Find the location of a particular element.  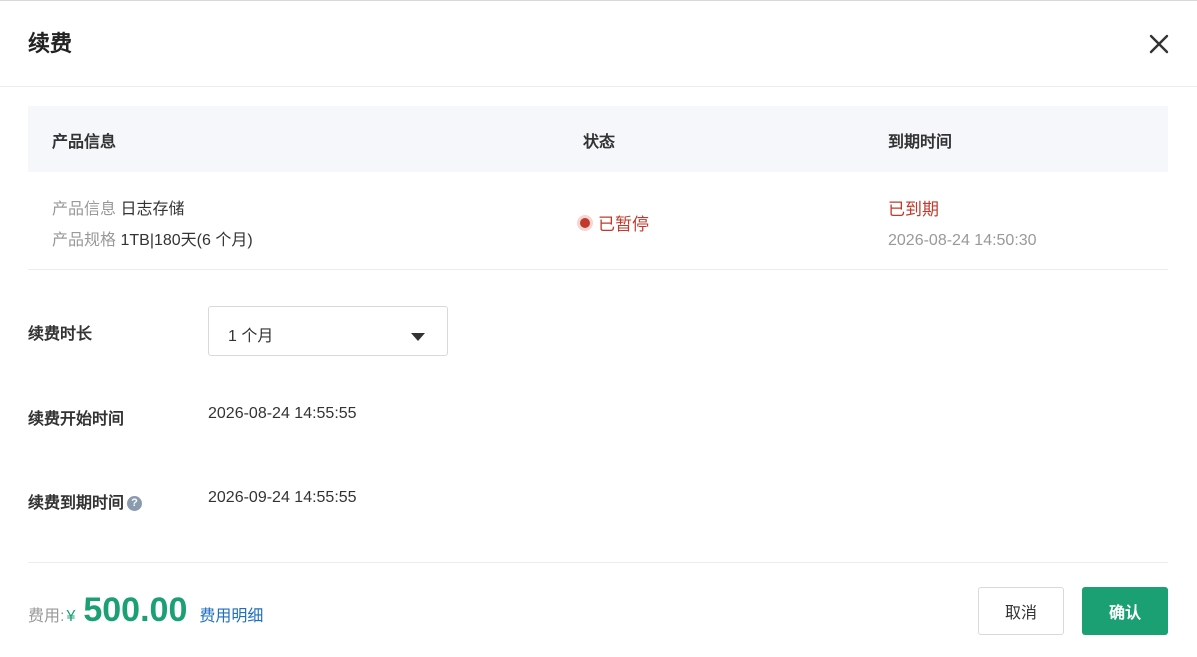

start-time-label: 续费开始时间 is located at coordinates (76, 419).